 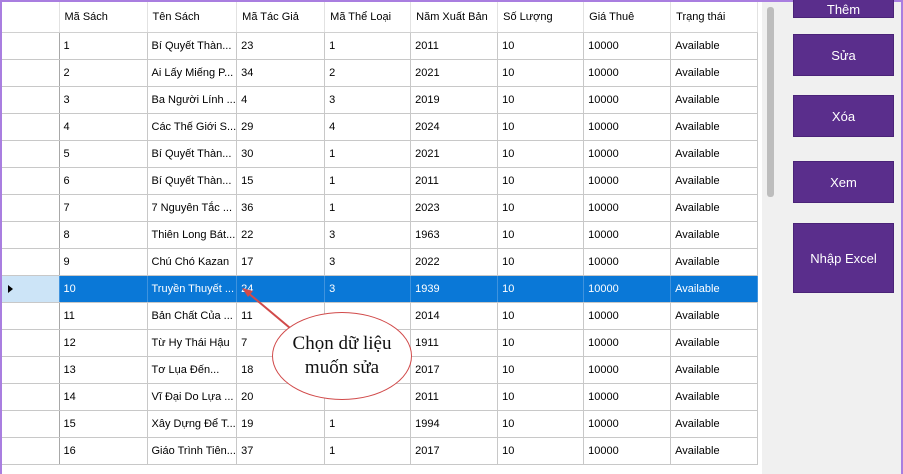 What do you see at coordinates (342, 367) in the screenshot?
I see `annotation-line-2: muốn sửa` at bounding box center [342, 367].